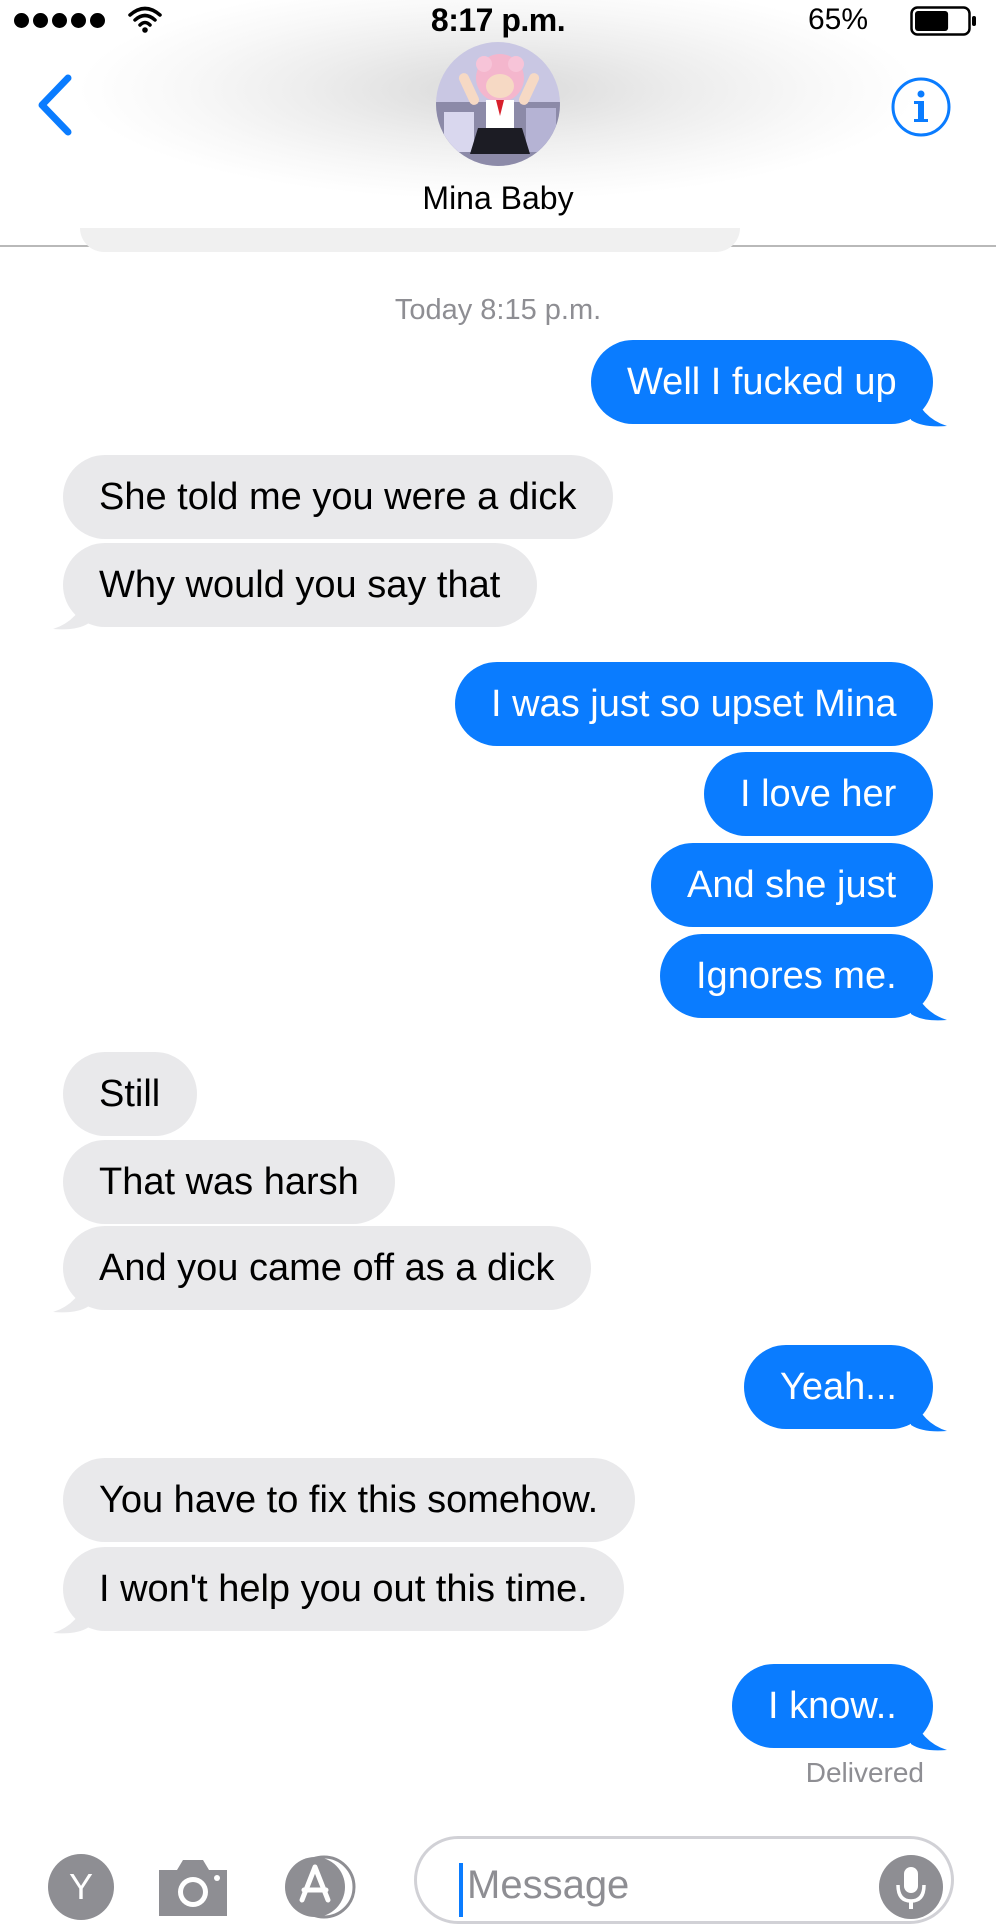  I want to click on sent-message-bubble: I love her, so click(818, 794).